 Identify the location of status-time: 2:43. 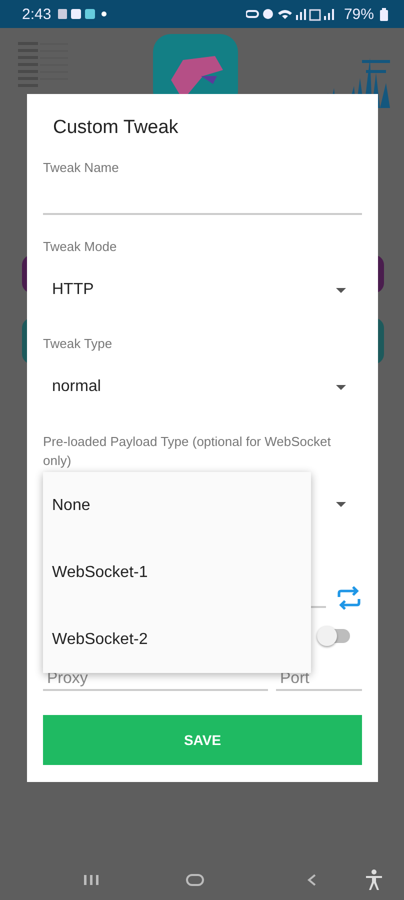
(37, 14).